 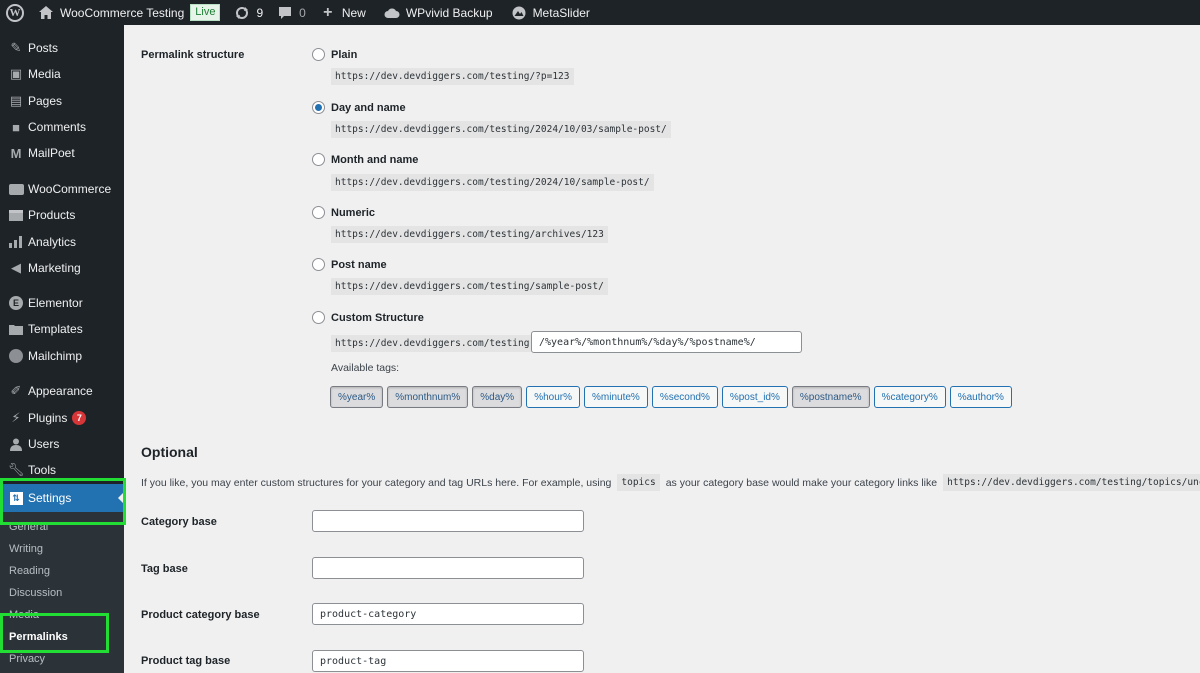 What do you see at coordinates (616, 397) in the screenshot?
I see `tag-minute-button: %minute%` at bounding box center [616, 397].